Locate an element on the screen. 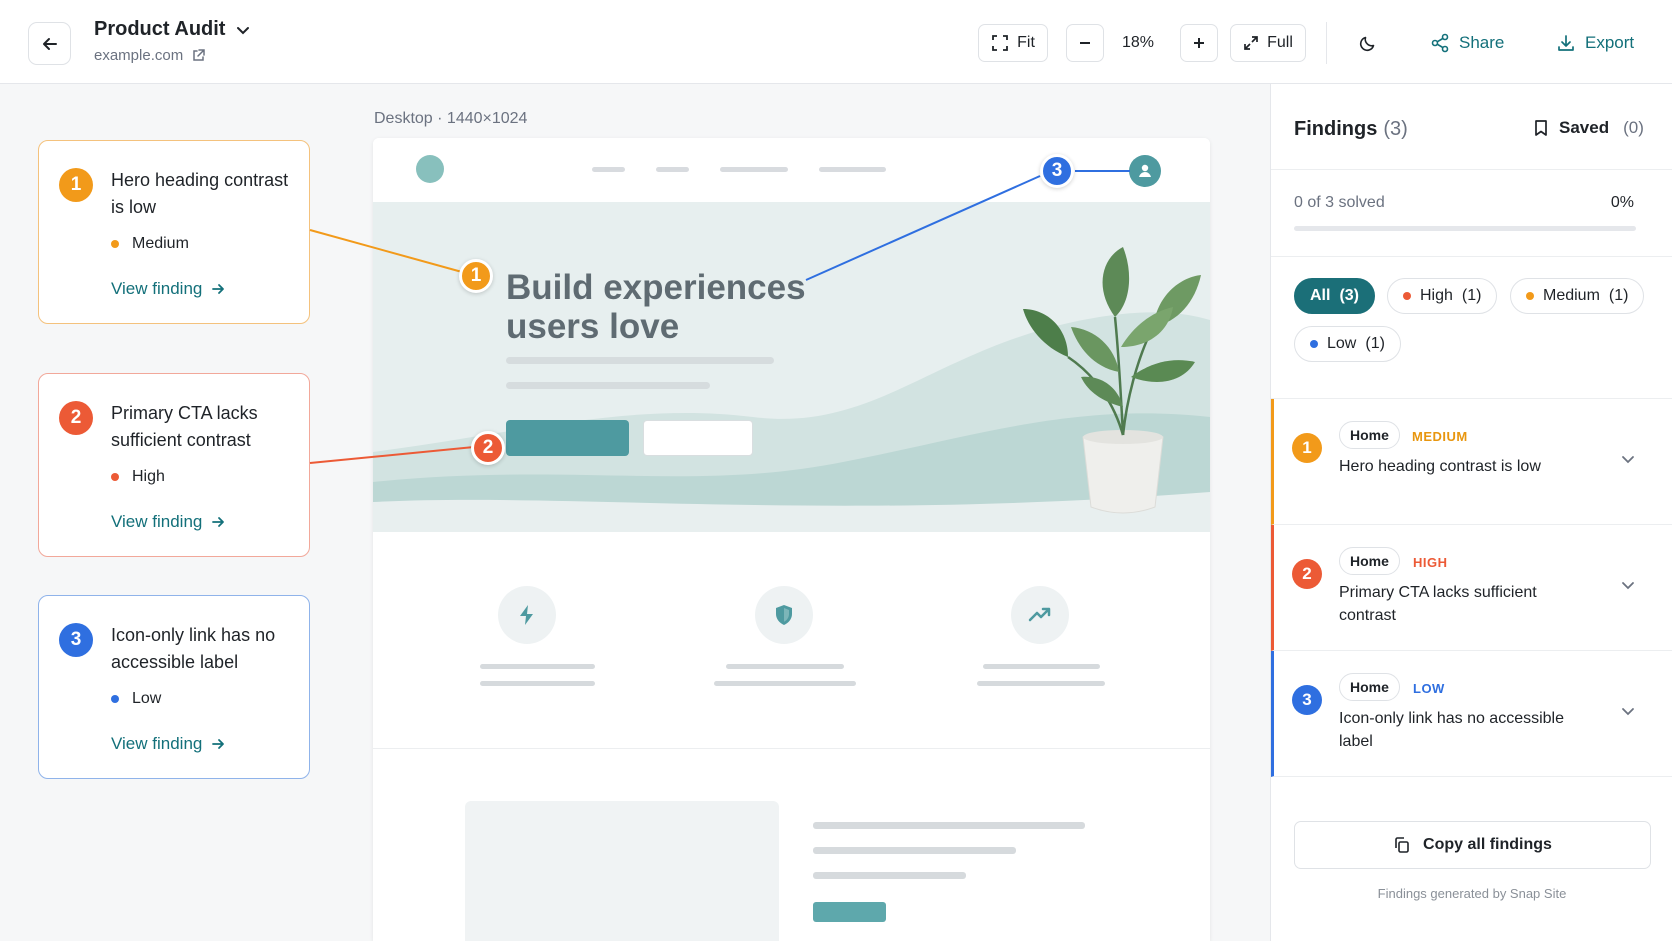  callout-number: 1 is located at coordinates (76, 185).